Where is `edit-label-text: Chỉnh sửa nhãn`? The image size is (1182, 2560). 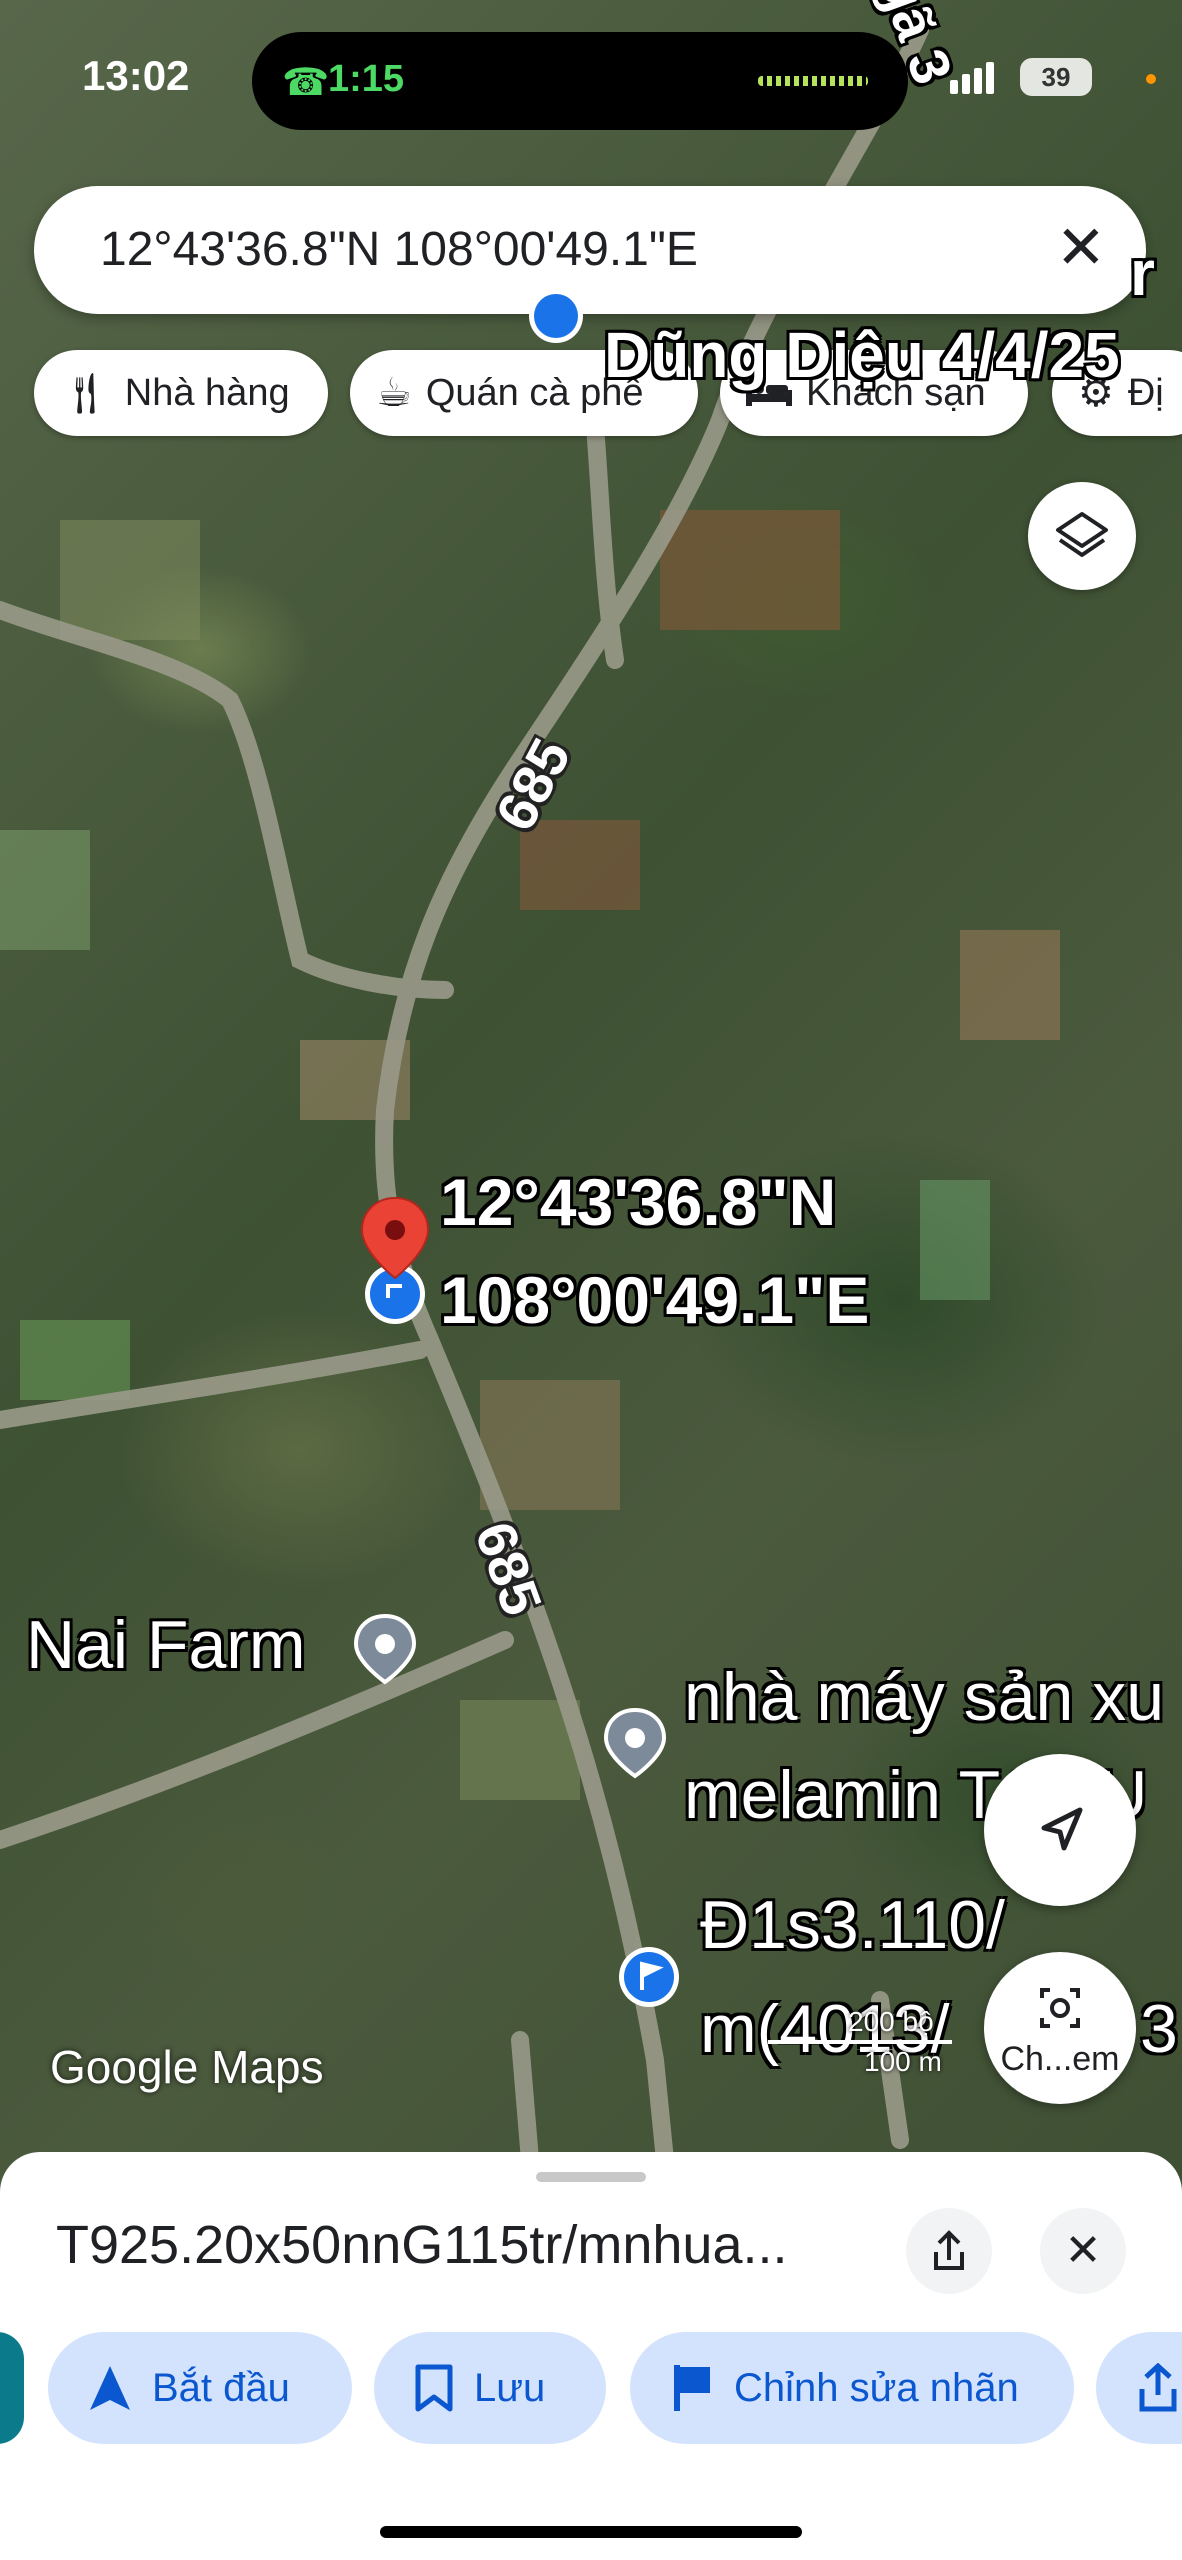 edit-label-text: Chỉnh sửa nhãn is located at coordinates (876, 2387).